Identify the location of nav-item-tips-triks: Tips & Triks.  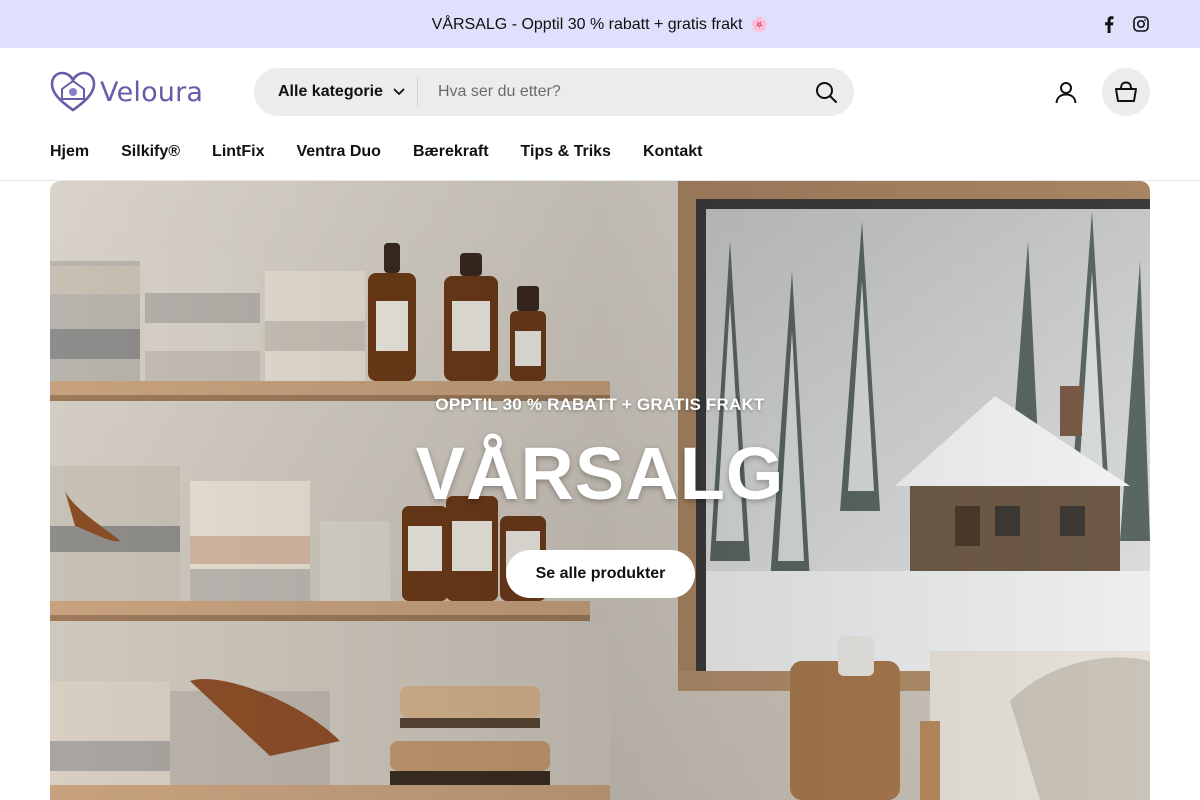
(566, 152).